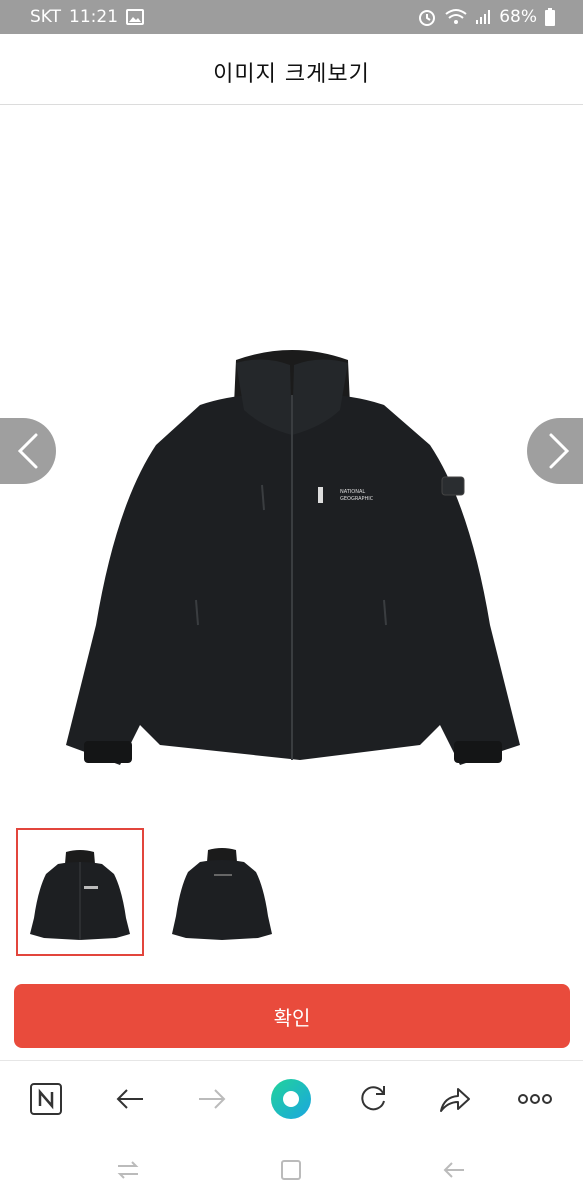 The height and width of the screenshot is (1200, 583). Describe the element at coordinates (80, 895) in the screenshot. I see `jacket-front-thumbnail` at that location.